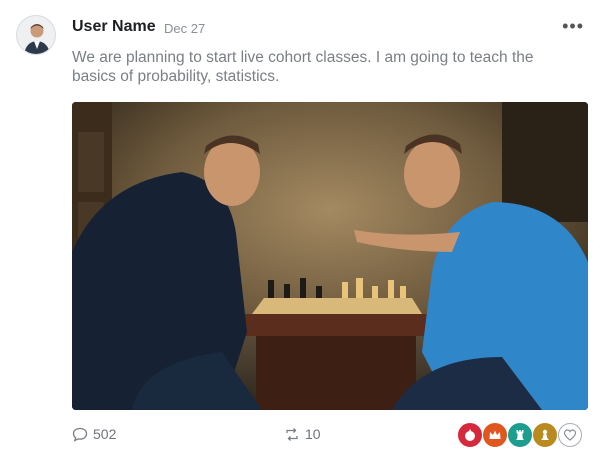 This screenshot has width=604, height=464. I want to click on comments-button: 502, so click(94, 434).